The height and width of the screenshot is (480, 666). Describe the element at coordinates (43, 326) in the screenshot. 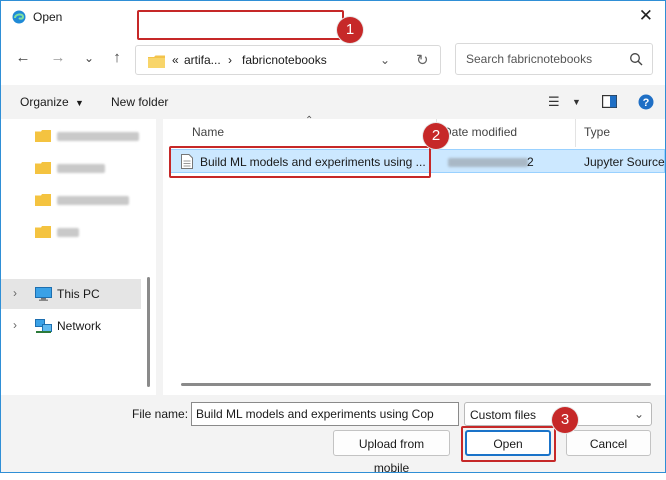

I see `network-icon` at that location.